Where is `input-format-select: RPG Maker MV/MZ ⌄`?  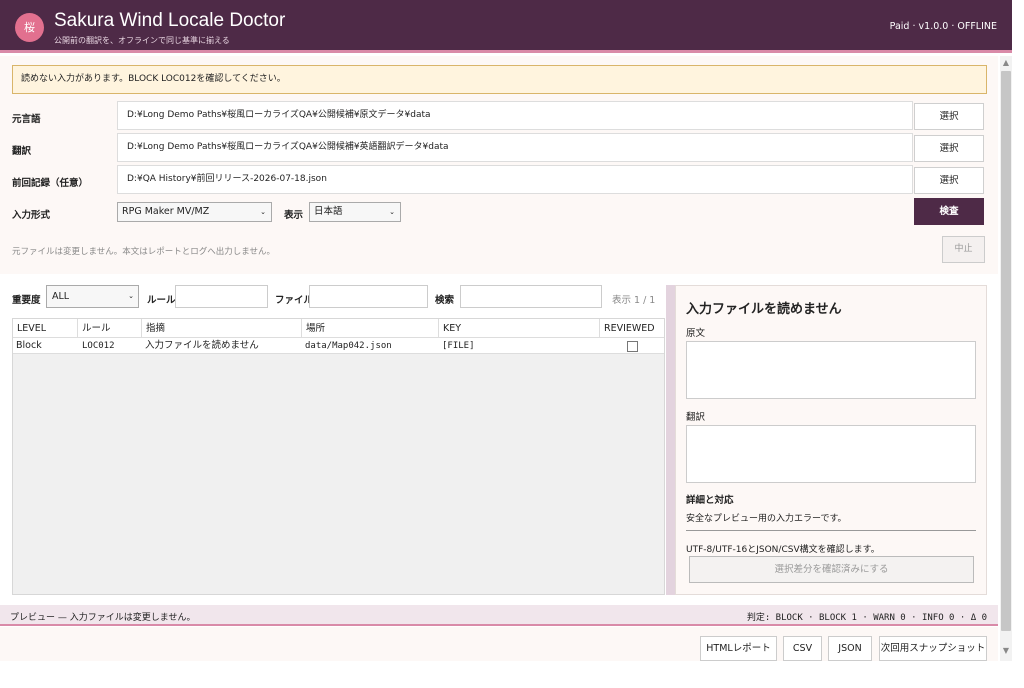 input-format-select: RPG Maker MV/MZ ⌄ is located at coordinates (194, 212).